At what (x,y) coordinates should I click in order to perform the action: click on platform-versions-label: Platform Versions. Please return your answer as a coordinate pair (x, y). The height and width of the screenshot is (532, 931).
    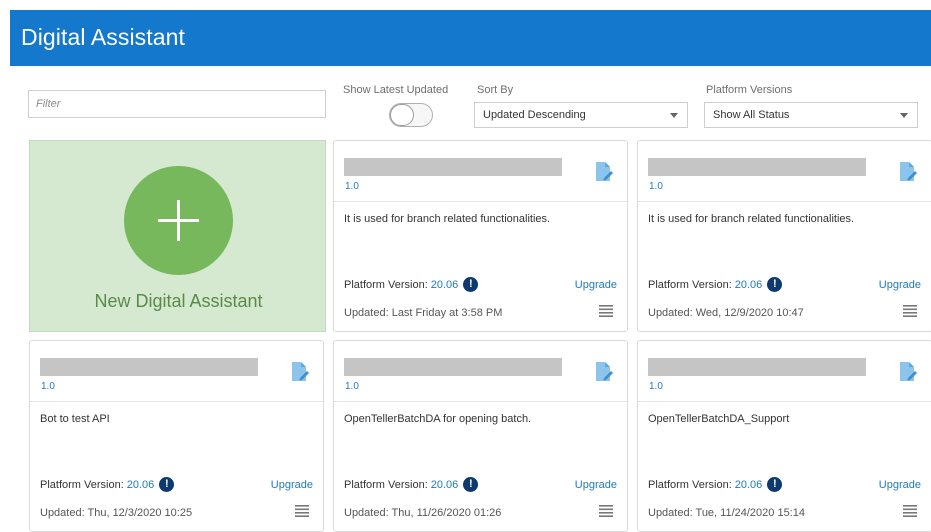
    Looking at the image, I should click on (749, 90).